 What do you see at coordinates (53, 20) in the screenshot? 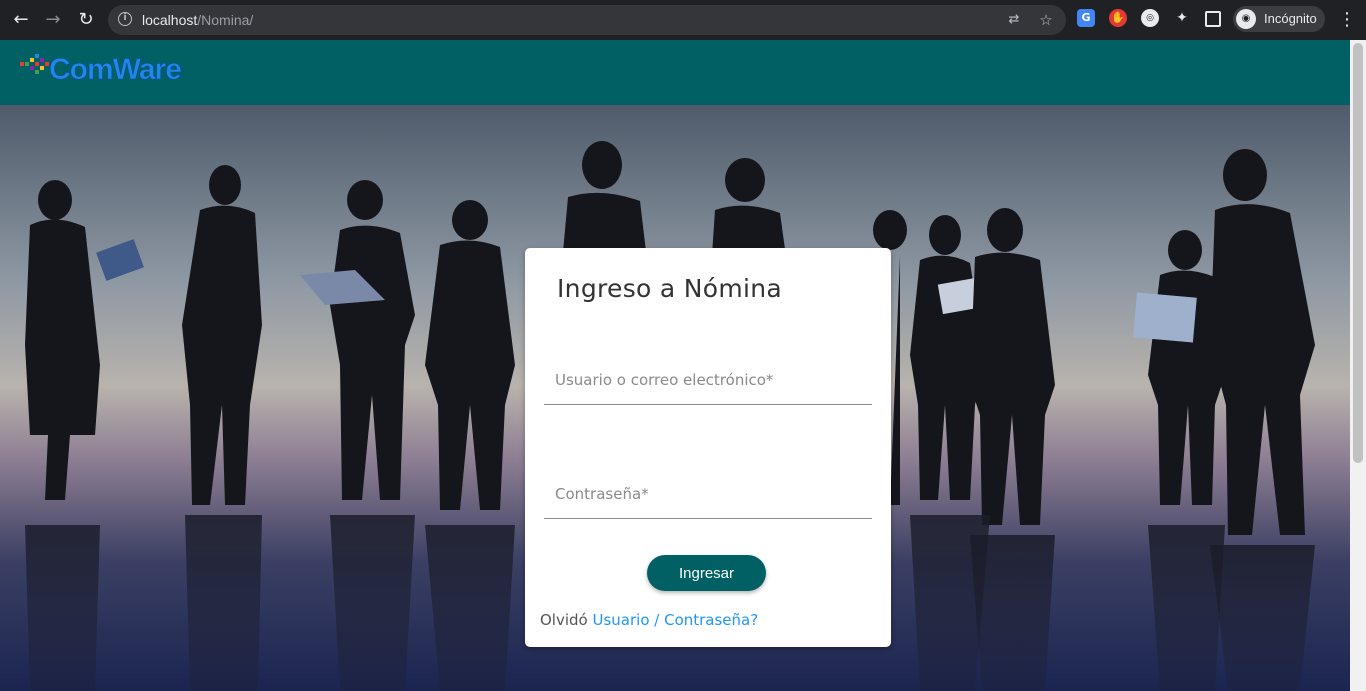
I see `forward-arrow-icon: →` at bounding box center [53, 20].